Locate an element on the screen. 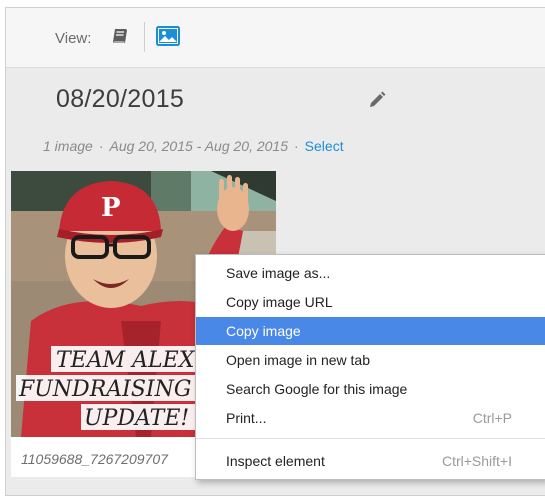 The width and height of the screenshot is (545, 496). menu-item-label: Search Google for this image is located at coordinates (317, 389).